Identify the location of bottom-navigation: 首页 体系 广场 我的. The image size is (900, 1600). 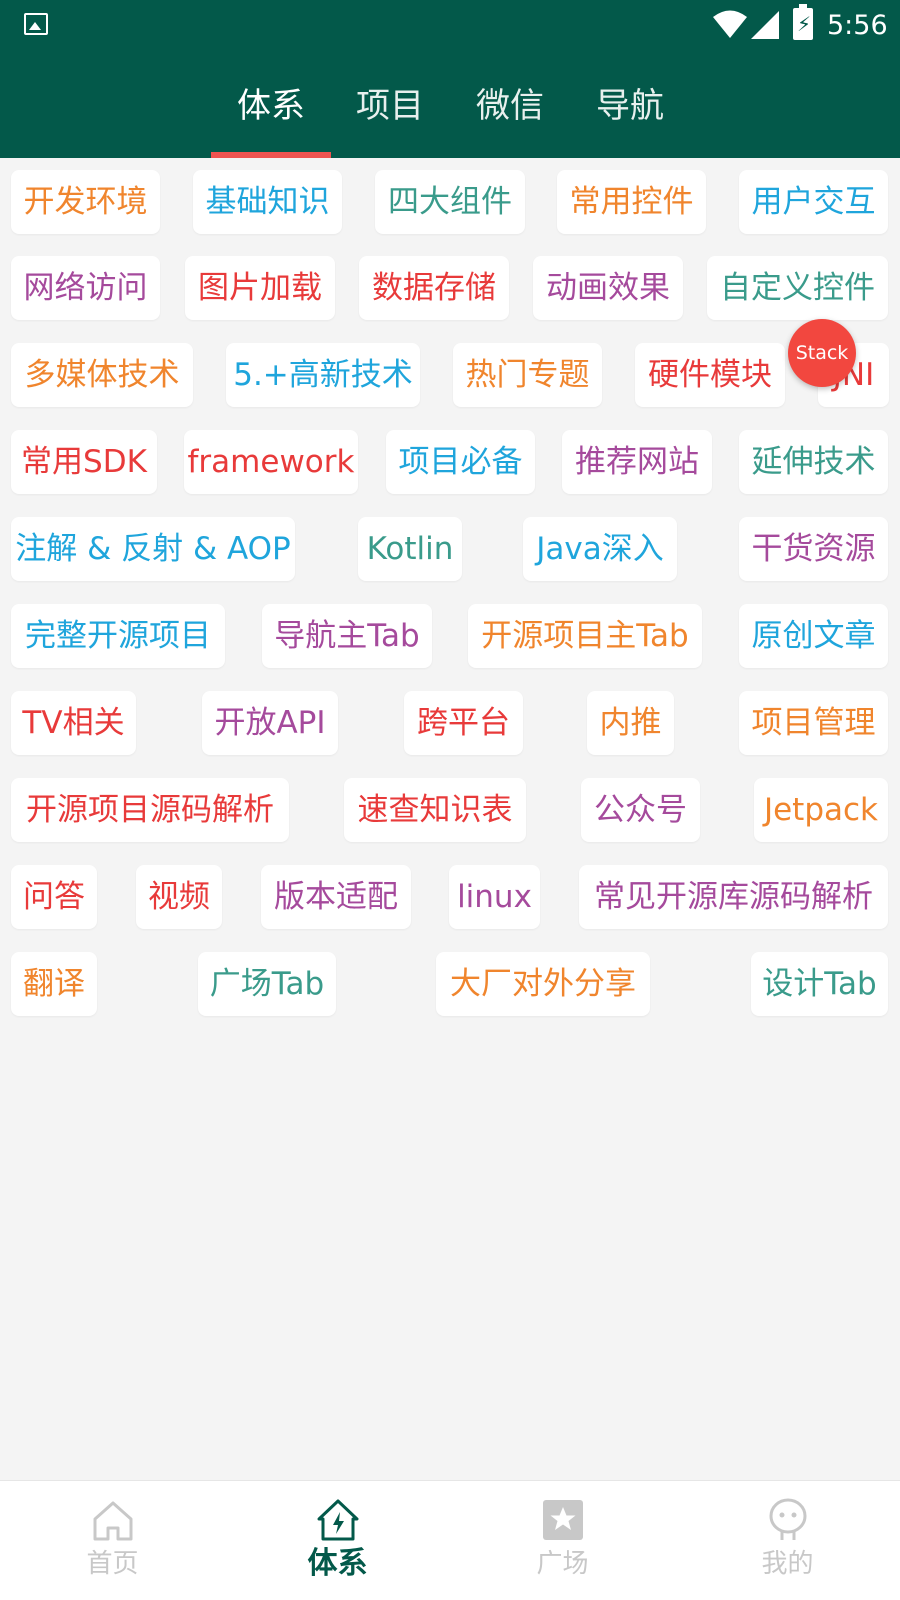
(450, 1540).